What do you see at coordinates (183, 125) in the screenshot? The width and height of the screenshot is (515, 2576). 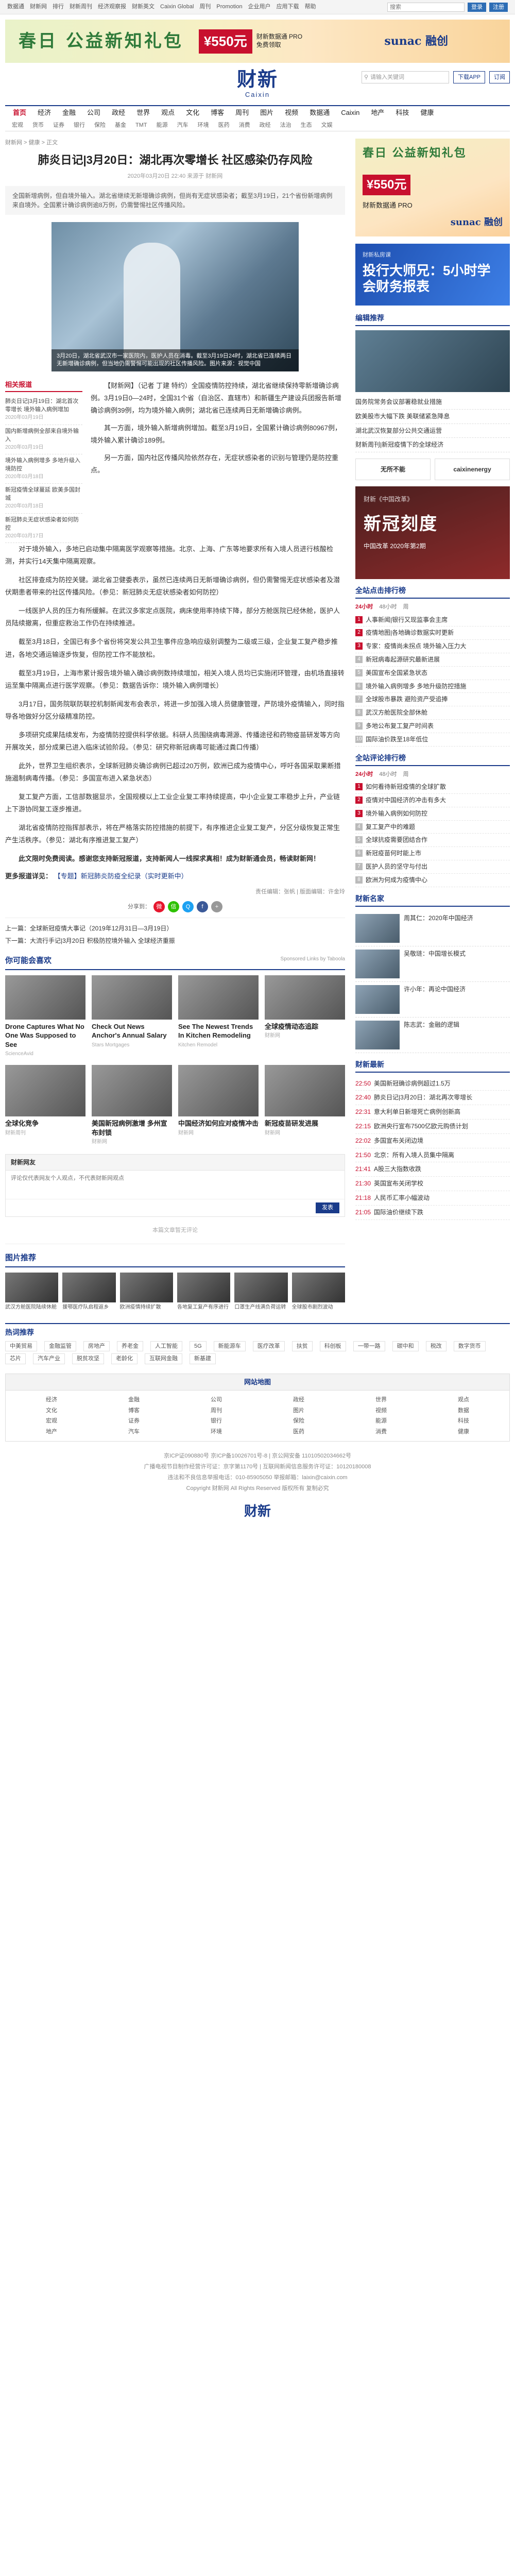 I see `subnav-item: 汽车` at bounding box center [183, 125].